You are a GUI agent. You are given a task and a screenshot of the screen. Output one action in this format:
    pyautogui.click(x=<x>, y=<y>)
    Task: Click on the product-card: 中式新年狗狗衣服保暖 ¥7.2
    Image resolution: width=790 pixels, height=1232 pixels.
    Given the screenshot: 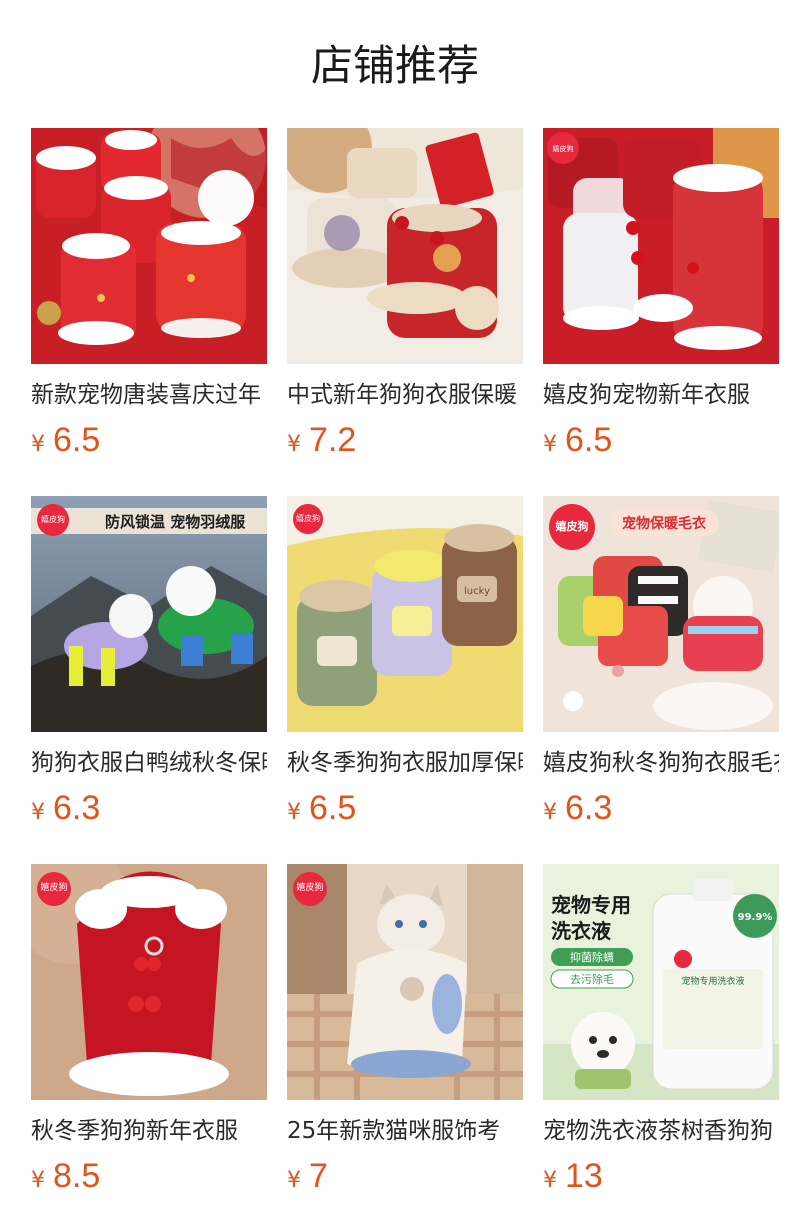 What is the action you would take?
    pyautogui.click(x=405, y=298)
    